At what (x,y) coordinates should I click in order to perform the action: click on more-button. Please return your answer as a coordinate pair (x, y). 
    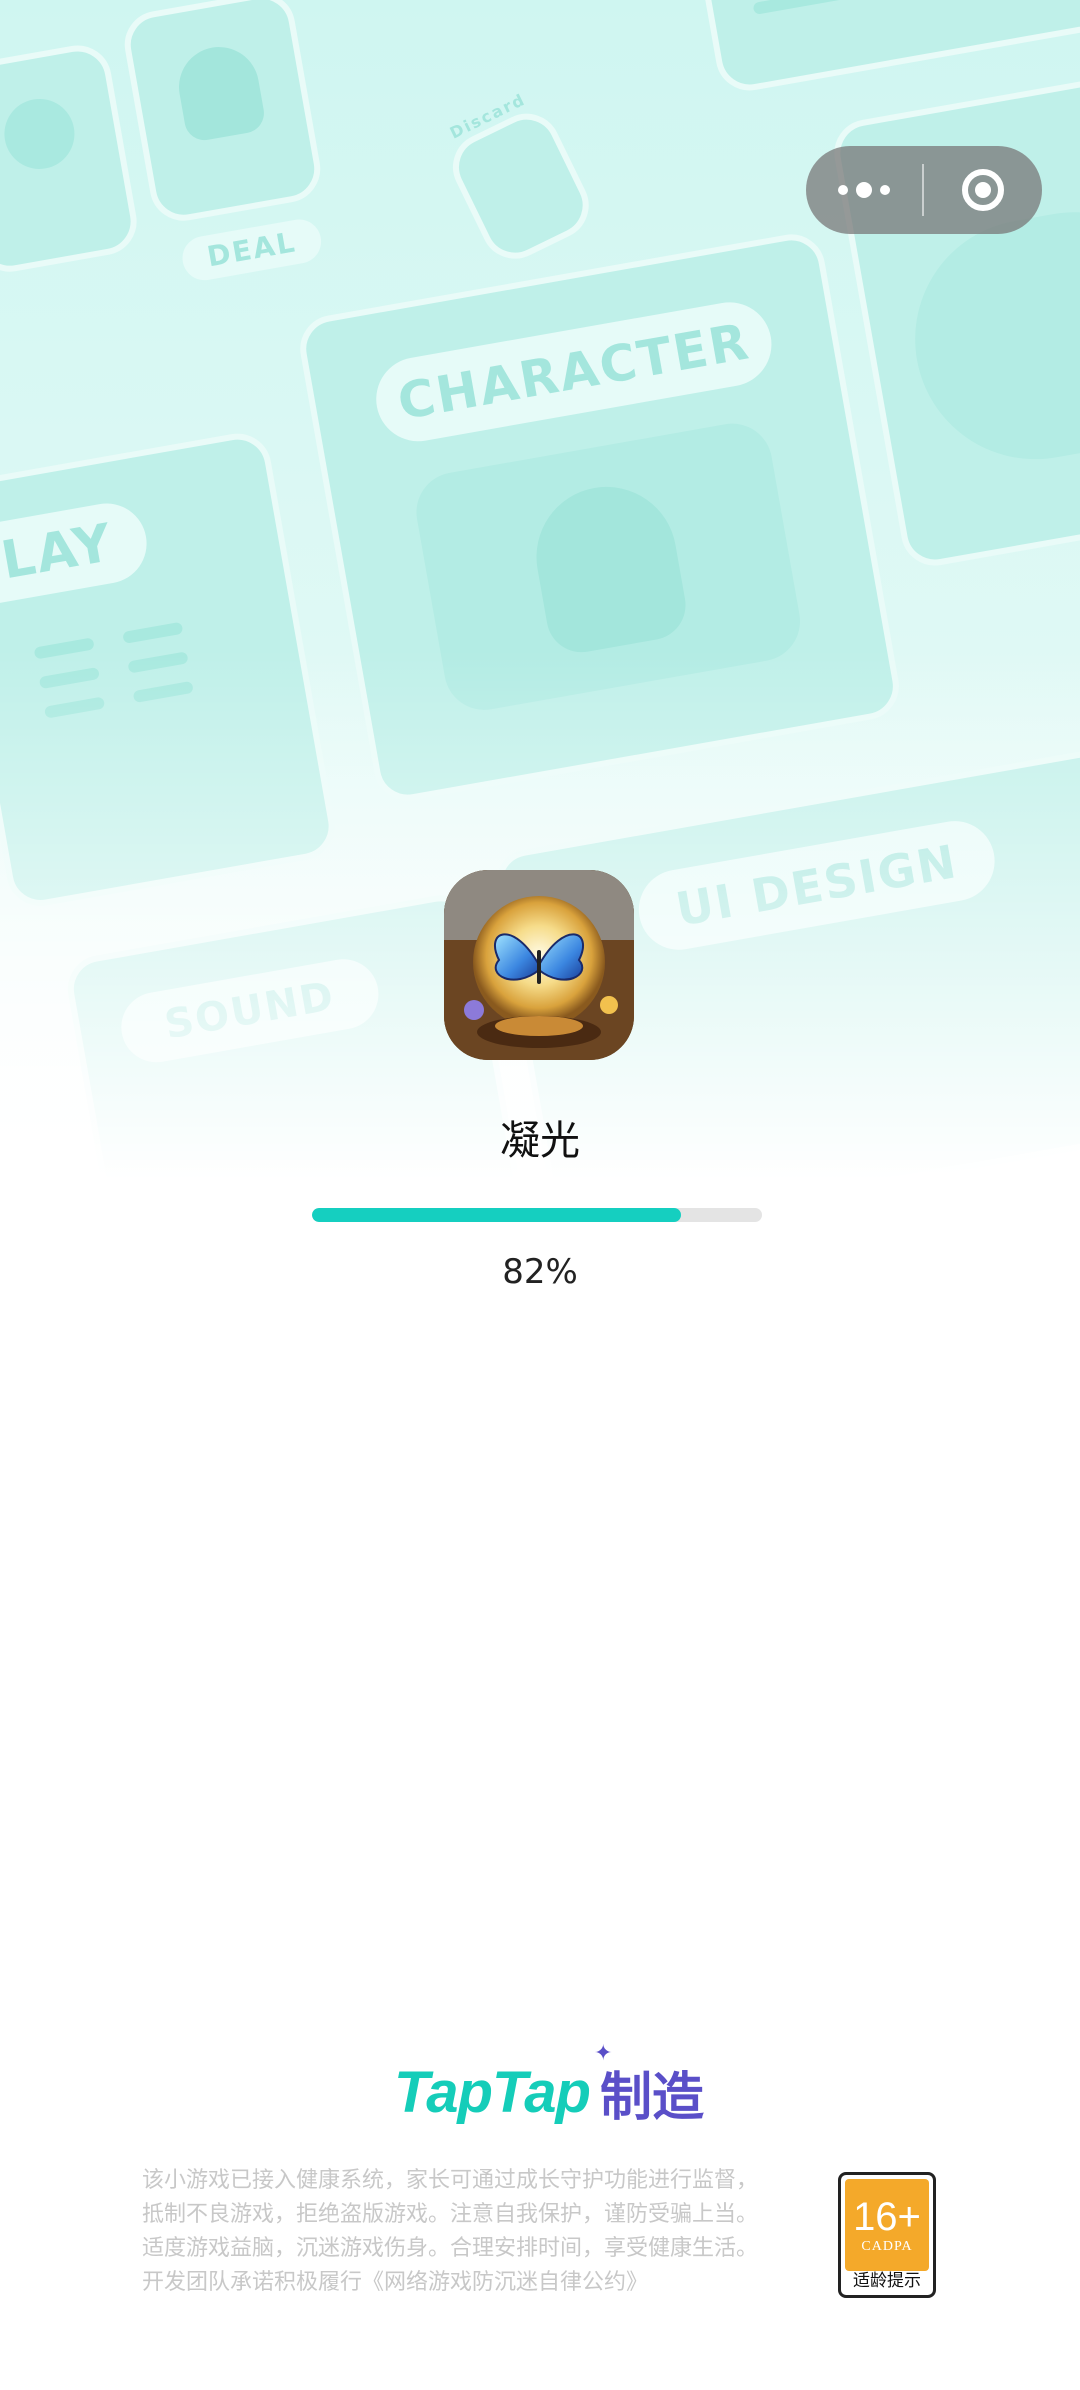
    Looking at the image, I should click on (864, 190).